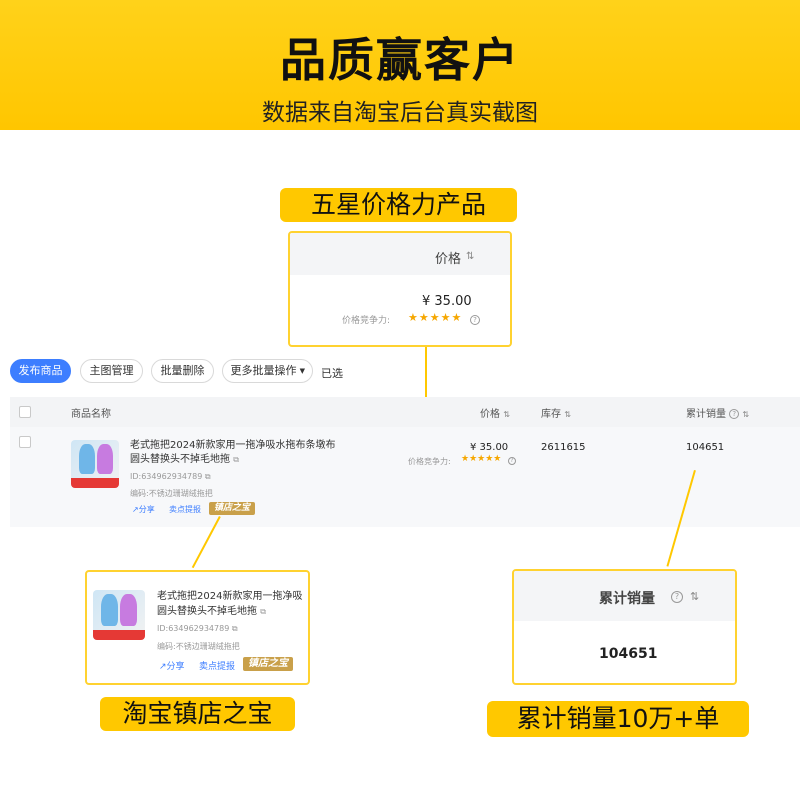 The width and height of the screenshot is (800, 800). What do you see at coordinates (175, 667) in the screenshot?
I see `callout-share-label: 分享` at bounding box center [175, 667].